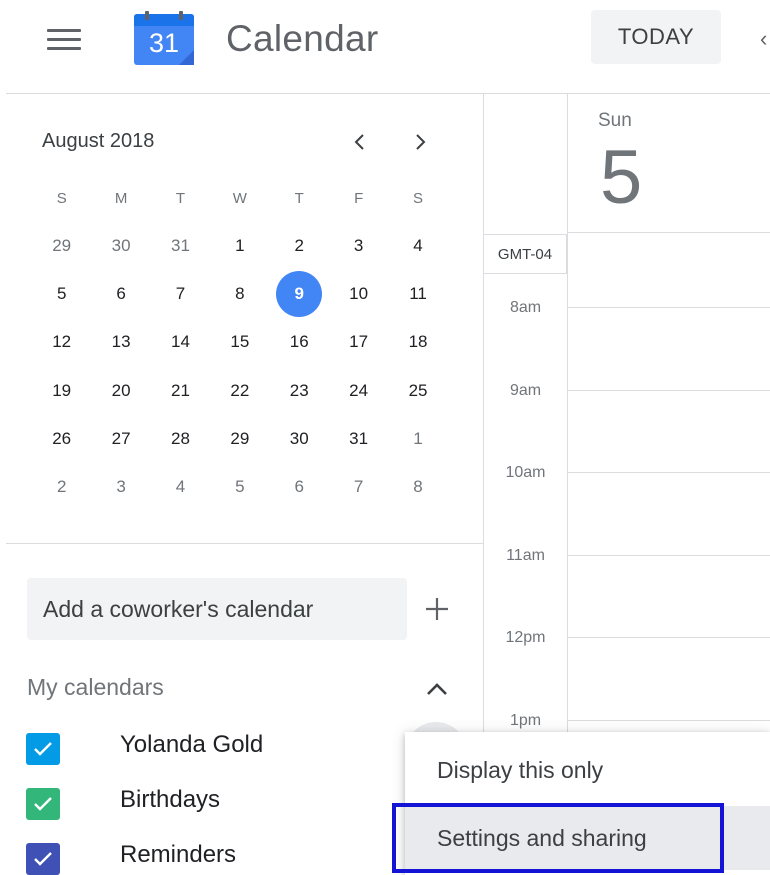  What do you see at coordinates (621, 177) in the screenshot?
I see `day-header-date: 5` at bounding box center [621, 177].